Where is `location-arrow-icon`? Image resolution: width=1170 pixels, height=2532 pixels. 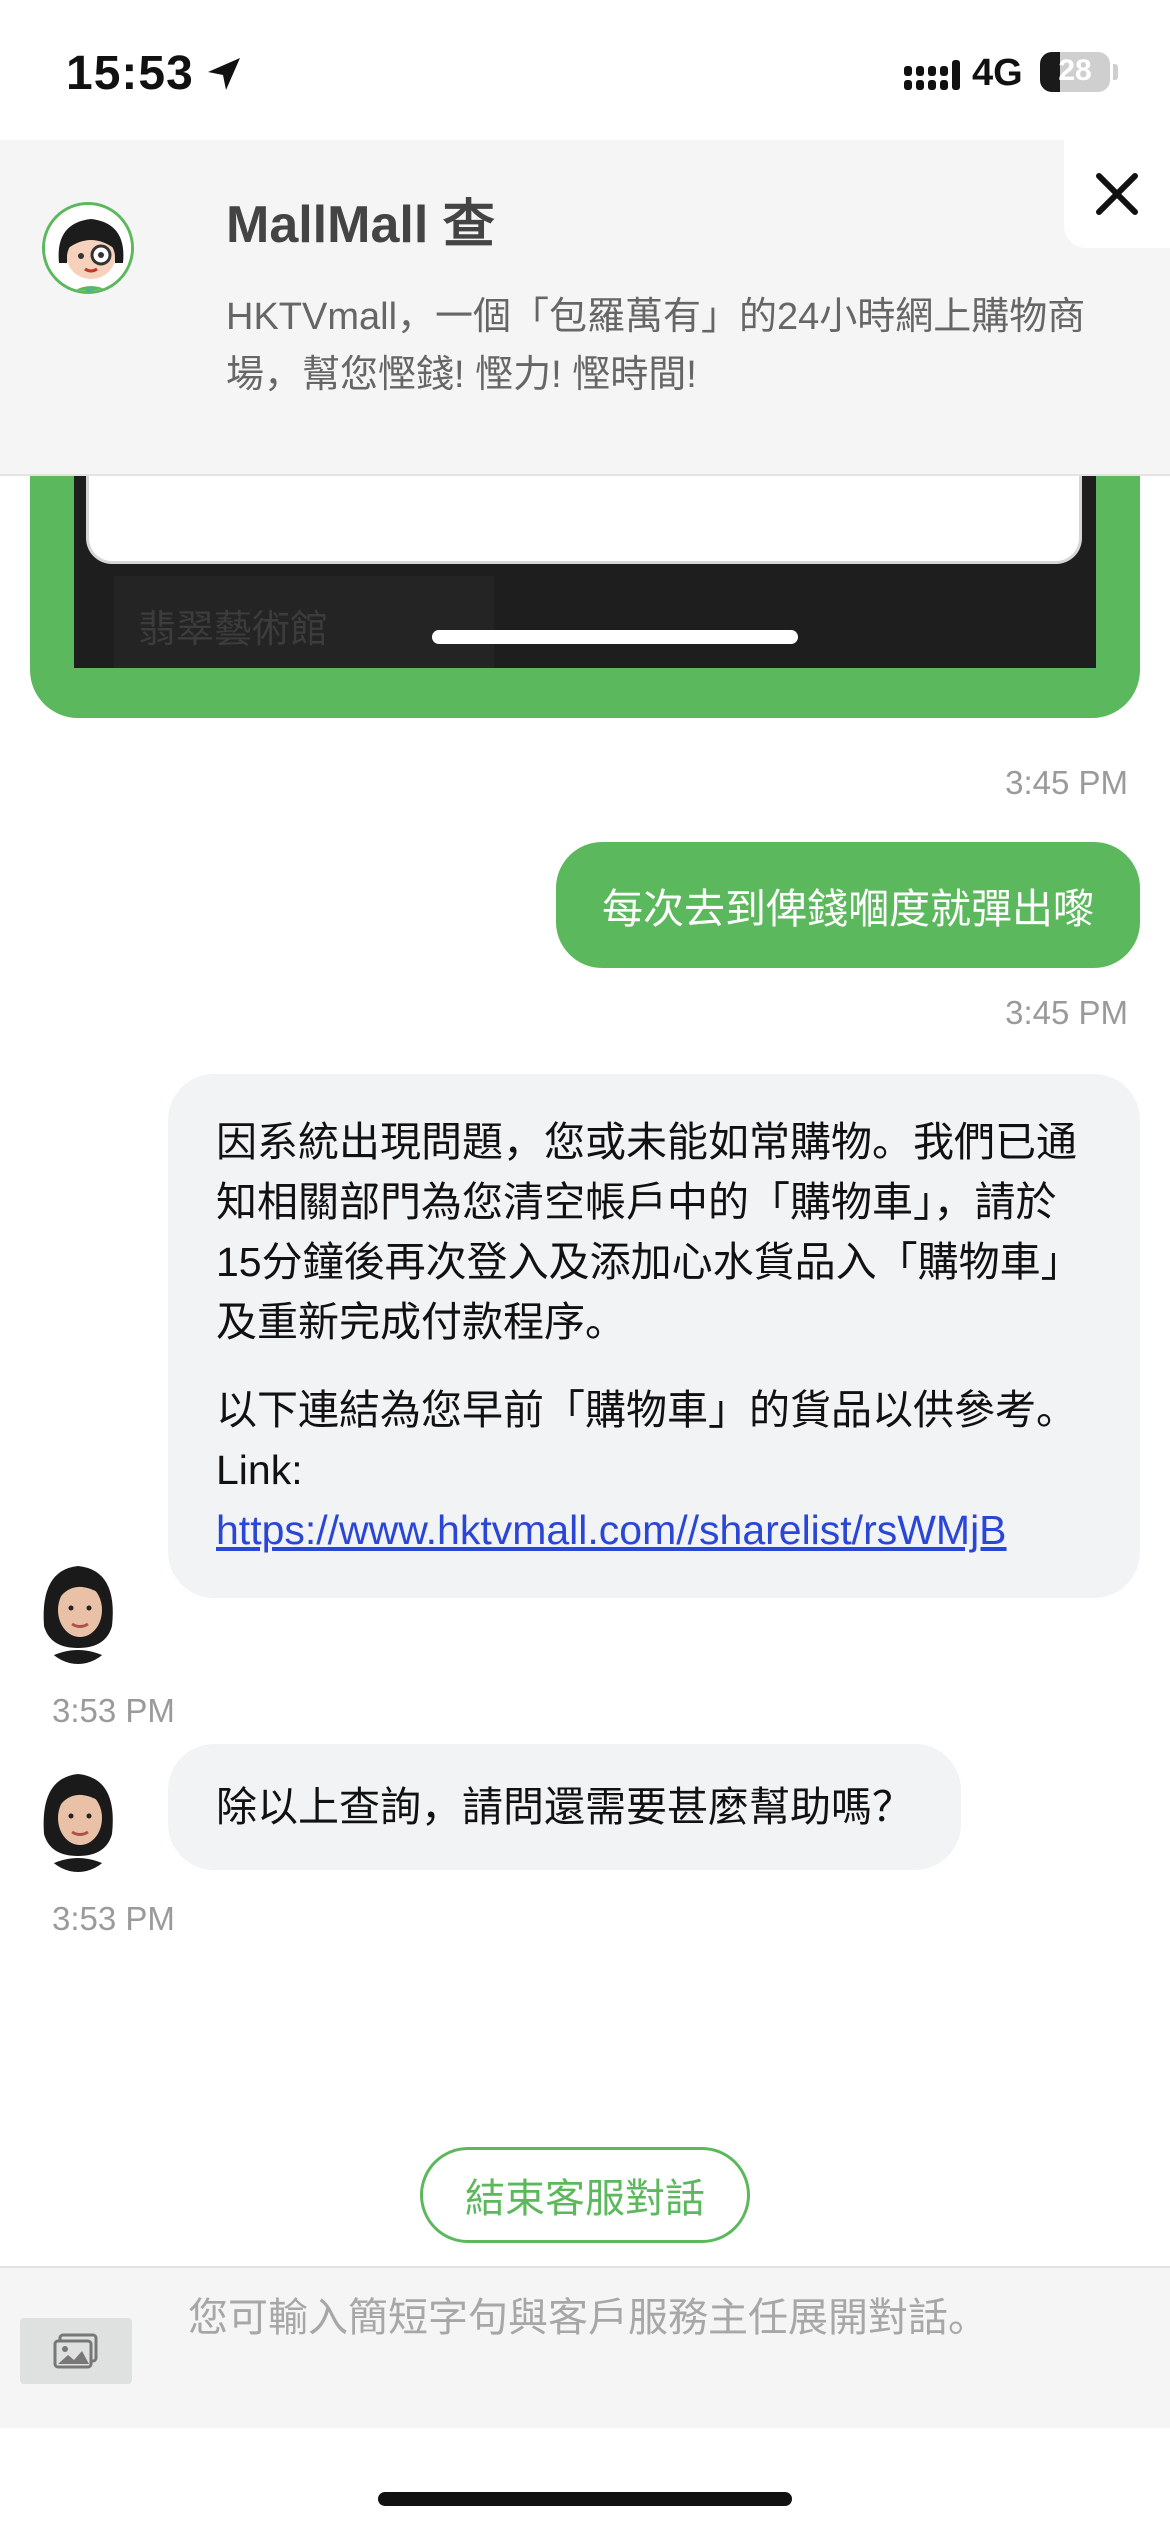 location-arrow-icon is located at coordinates (224, 74).